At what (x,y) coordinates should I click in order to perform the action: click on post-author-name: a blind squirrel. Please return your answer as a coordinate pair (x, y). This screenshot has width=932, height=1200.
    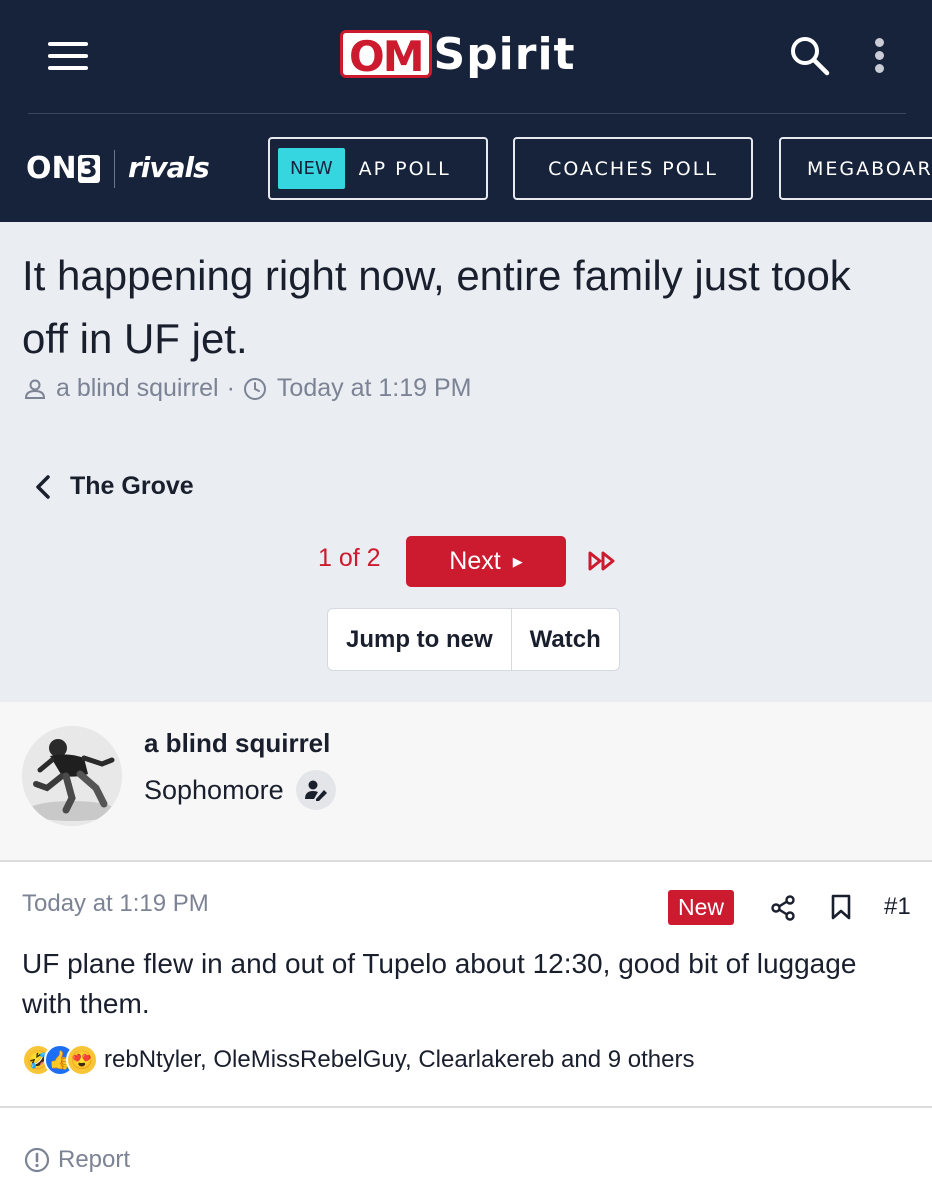
    Looking at the image, I should click on (237, 743).